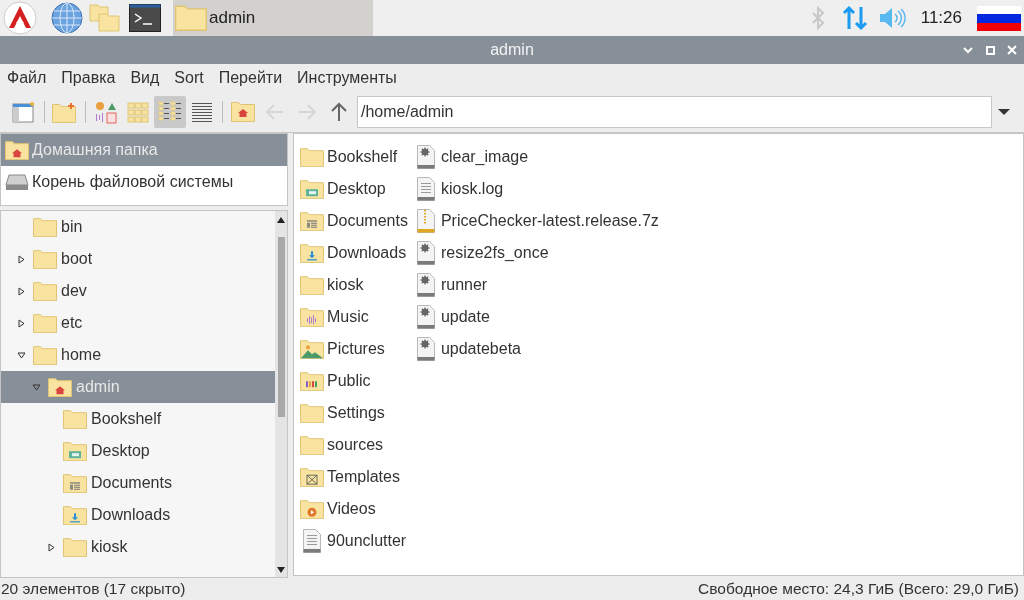 The image size is (1024, 600). I want to click on status-text: 20 элементов (17 скрыто), so click(93, 589).